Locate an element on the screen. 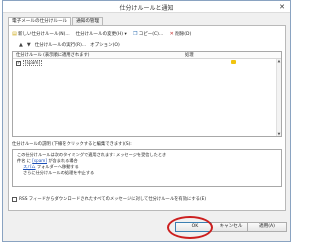  move-down-icon: ▼ is located at coordinates (29, 45).